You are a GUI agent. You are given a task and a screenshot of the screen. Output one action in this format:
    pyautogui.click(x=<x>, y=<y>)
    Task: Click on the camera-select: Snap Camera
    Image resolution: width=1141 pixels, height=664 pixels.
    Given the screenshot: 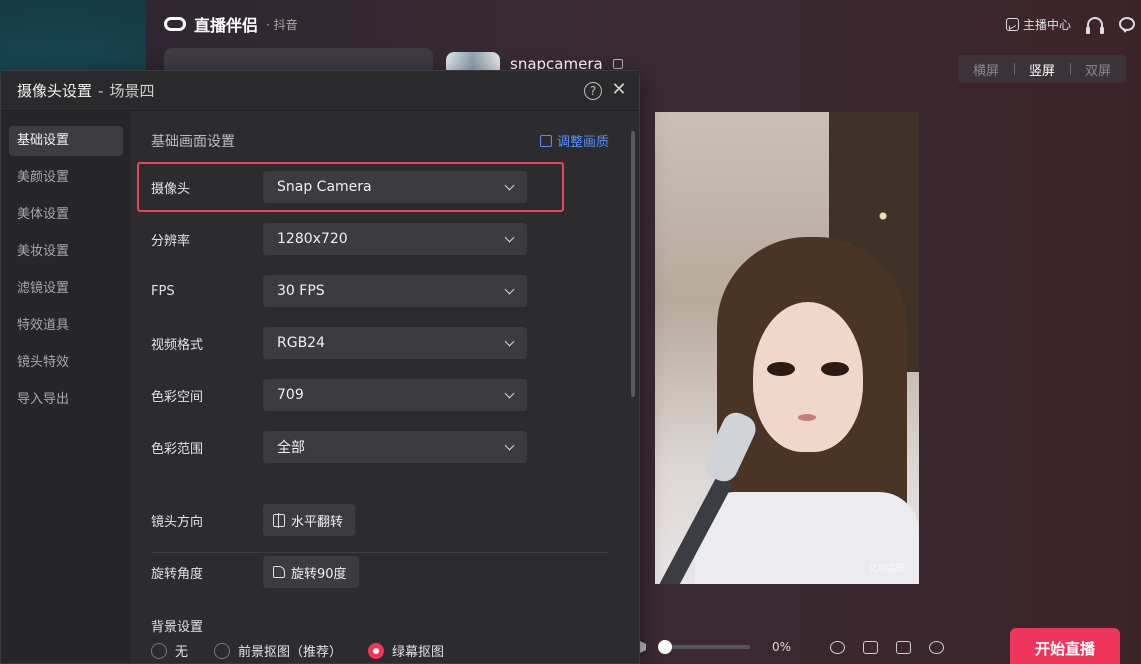 What is the action you would take?
    pyautogui.click(x=395, y=187)
    